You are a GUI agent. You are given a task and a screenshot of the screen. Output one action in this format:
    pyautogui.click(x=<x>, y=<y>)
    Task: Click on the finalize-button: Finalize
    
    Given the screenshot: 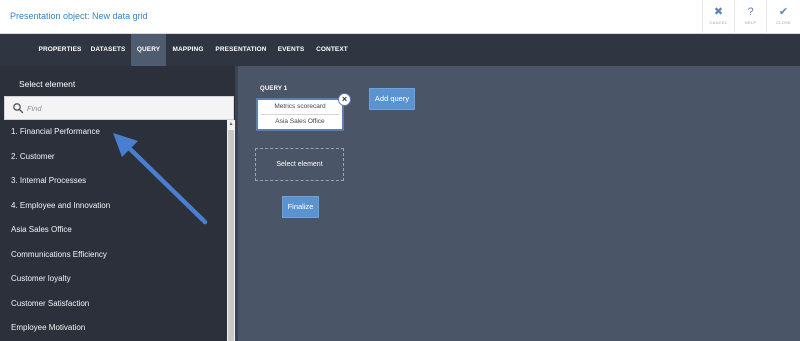 What is the action you would take?
    pyautogui.click(x=300, y=207)
    